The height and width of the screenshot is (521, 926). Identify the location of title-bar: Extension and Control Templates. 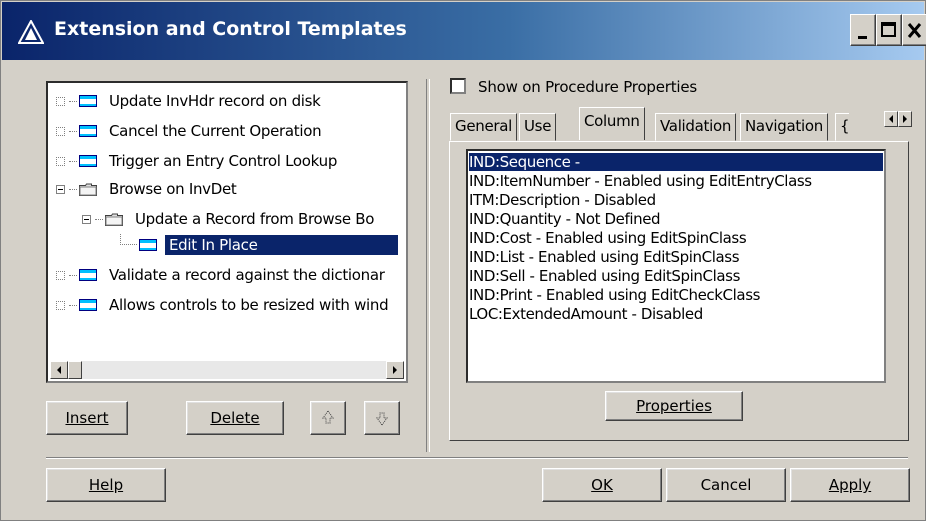
(464, 31).